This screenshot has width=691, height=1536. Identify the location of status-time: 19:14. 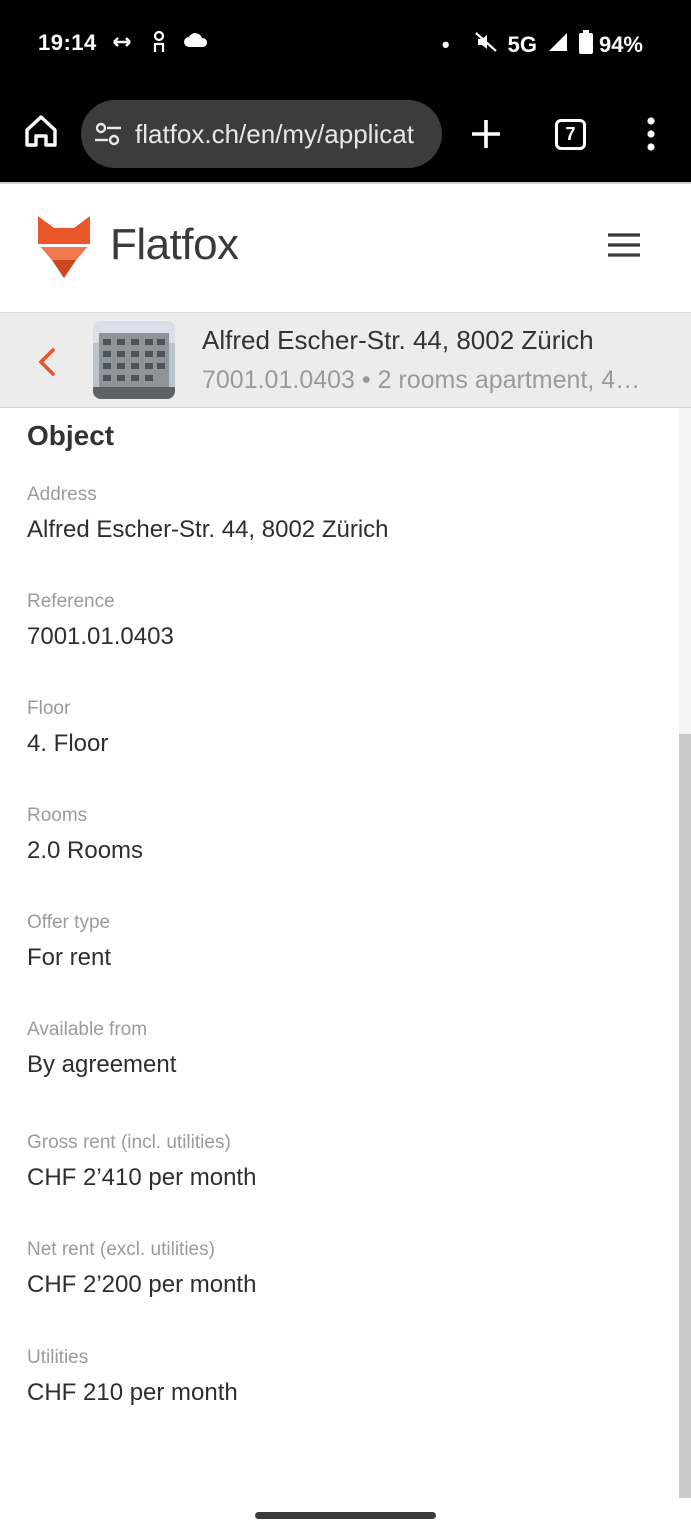
(67, 42).